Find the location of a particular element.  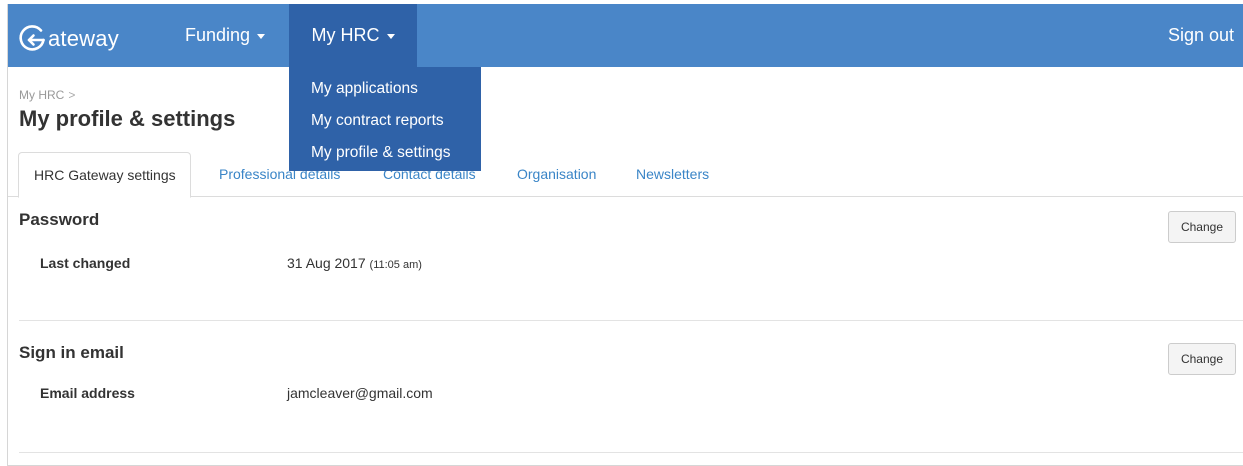

change-email-button: Change is located at coordinates (1202, 359).